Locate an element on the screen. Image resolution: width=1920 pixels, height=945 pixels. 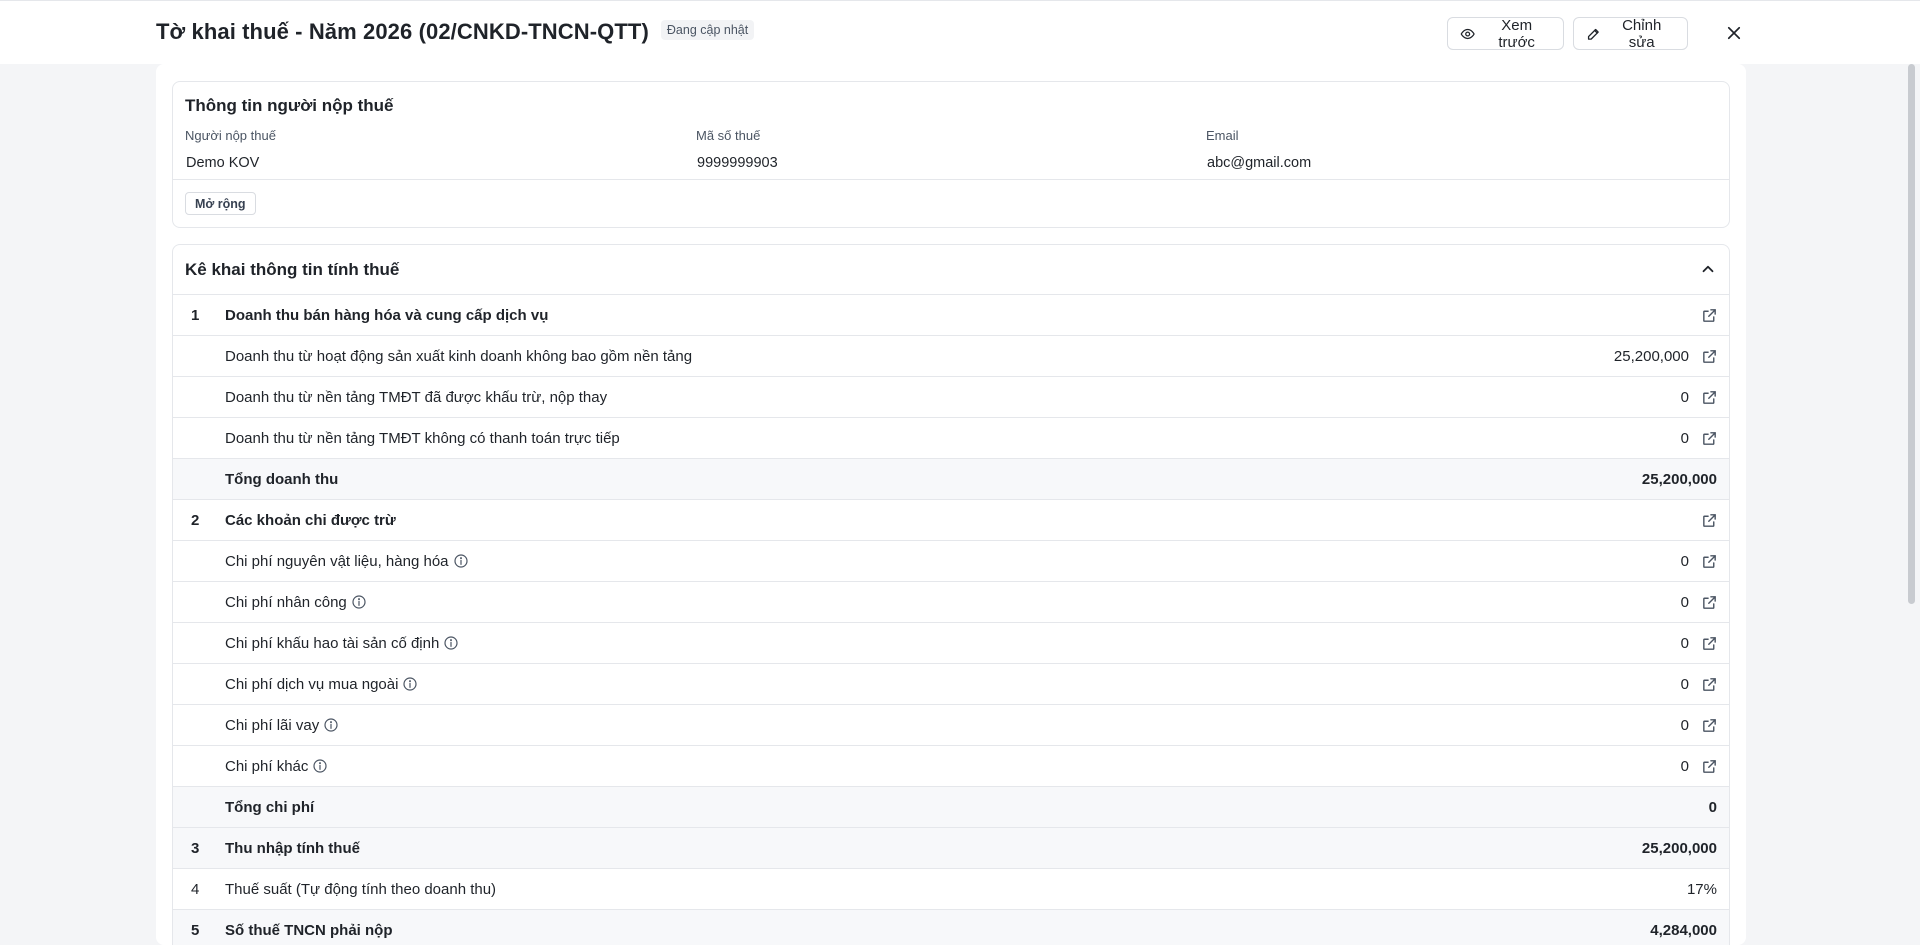
row-value: 4,284,000 is located at coordinates (1683, 930).